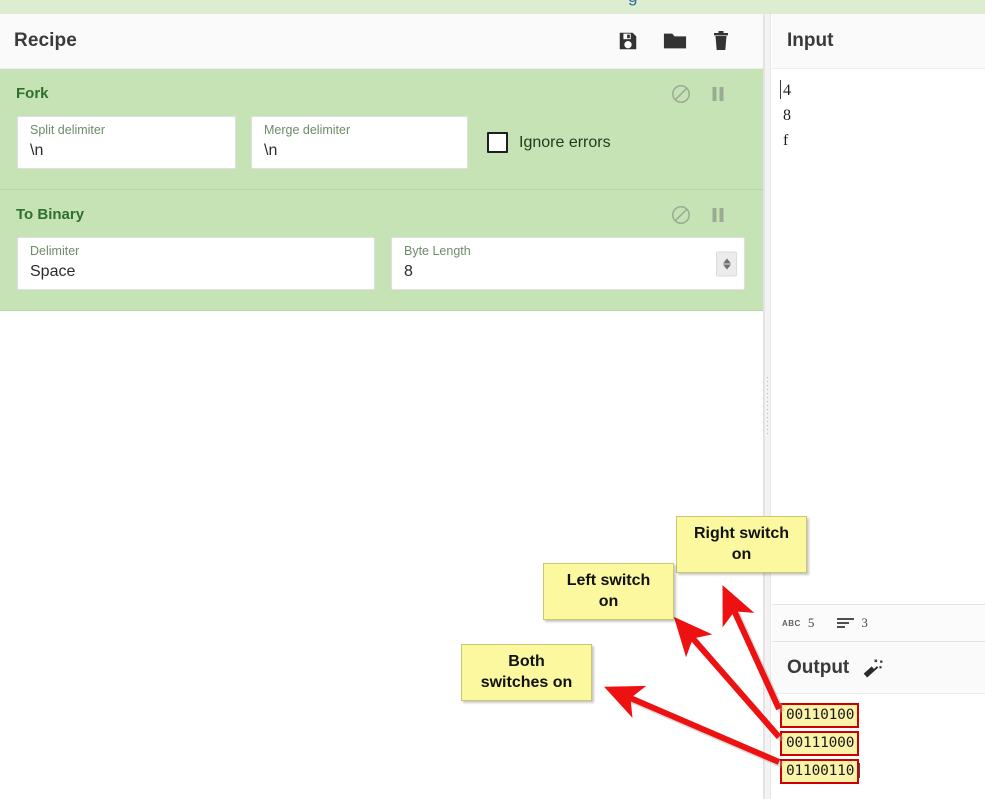  I want to click on byte-length-value: 8, so click(408, 271).